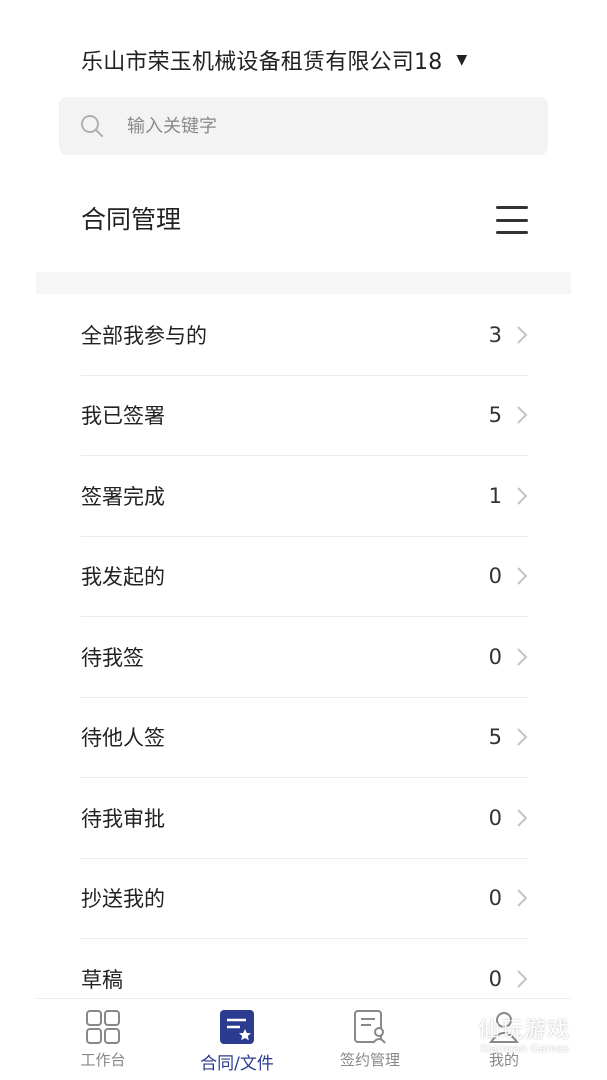 Image resolution: width=607 pixels, height=1080 pixels. I want to click on company-name: 乐山市荣玉机械设备租赁有限公司18, so click(262, 62).